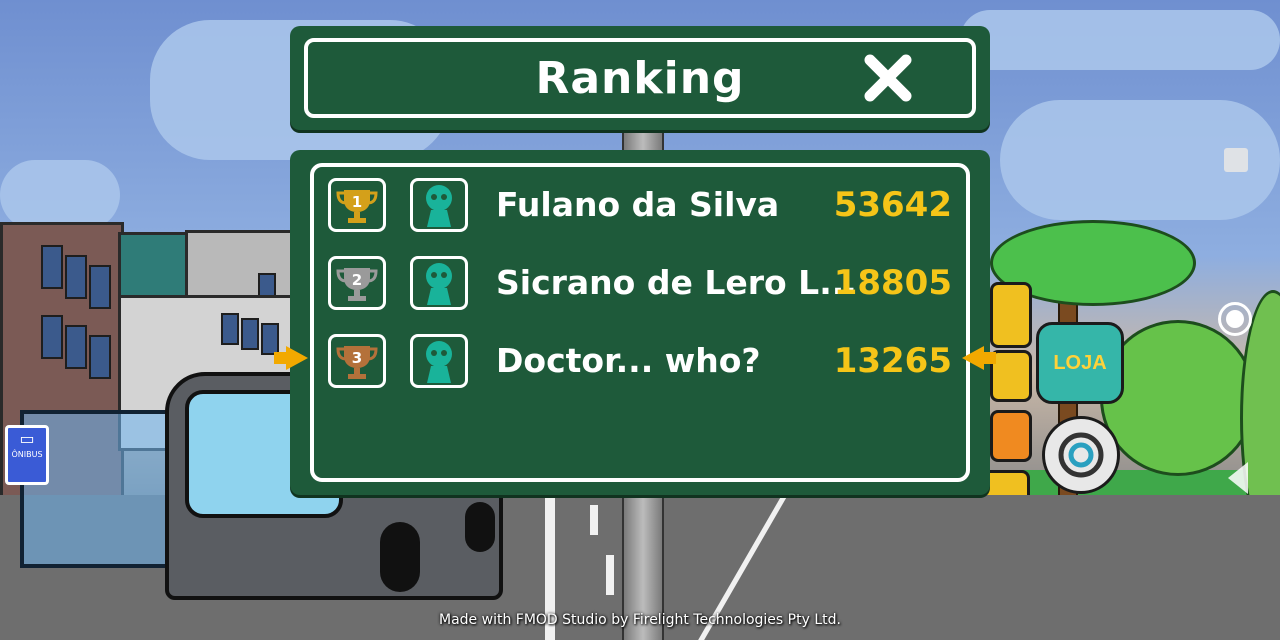  Describe the element at coordinates (1080, 363) in the screenshot. I see `shop-sign: LOJA` at that location.